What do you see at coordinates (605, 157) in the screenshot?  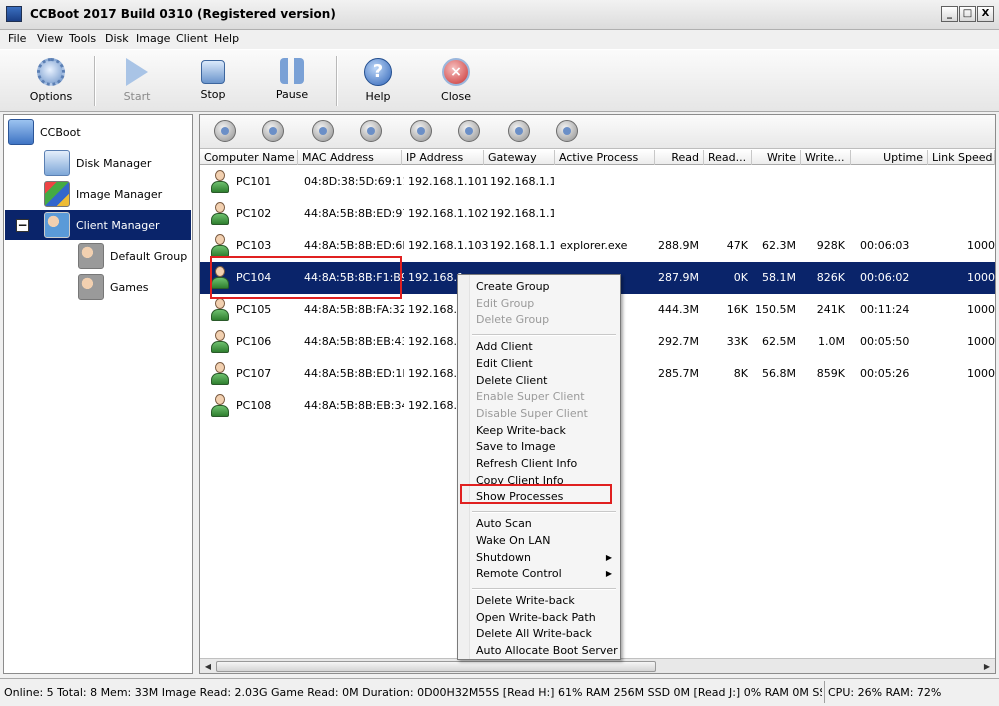 I see `column-active-process: Active Process` at bounding box center [605, 157].